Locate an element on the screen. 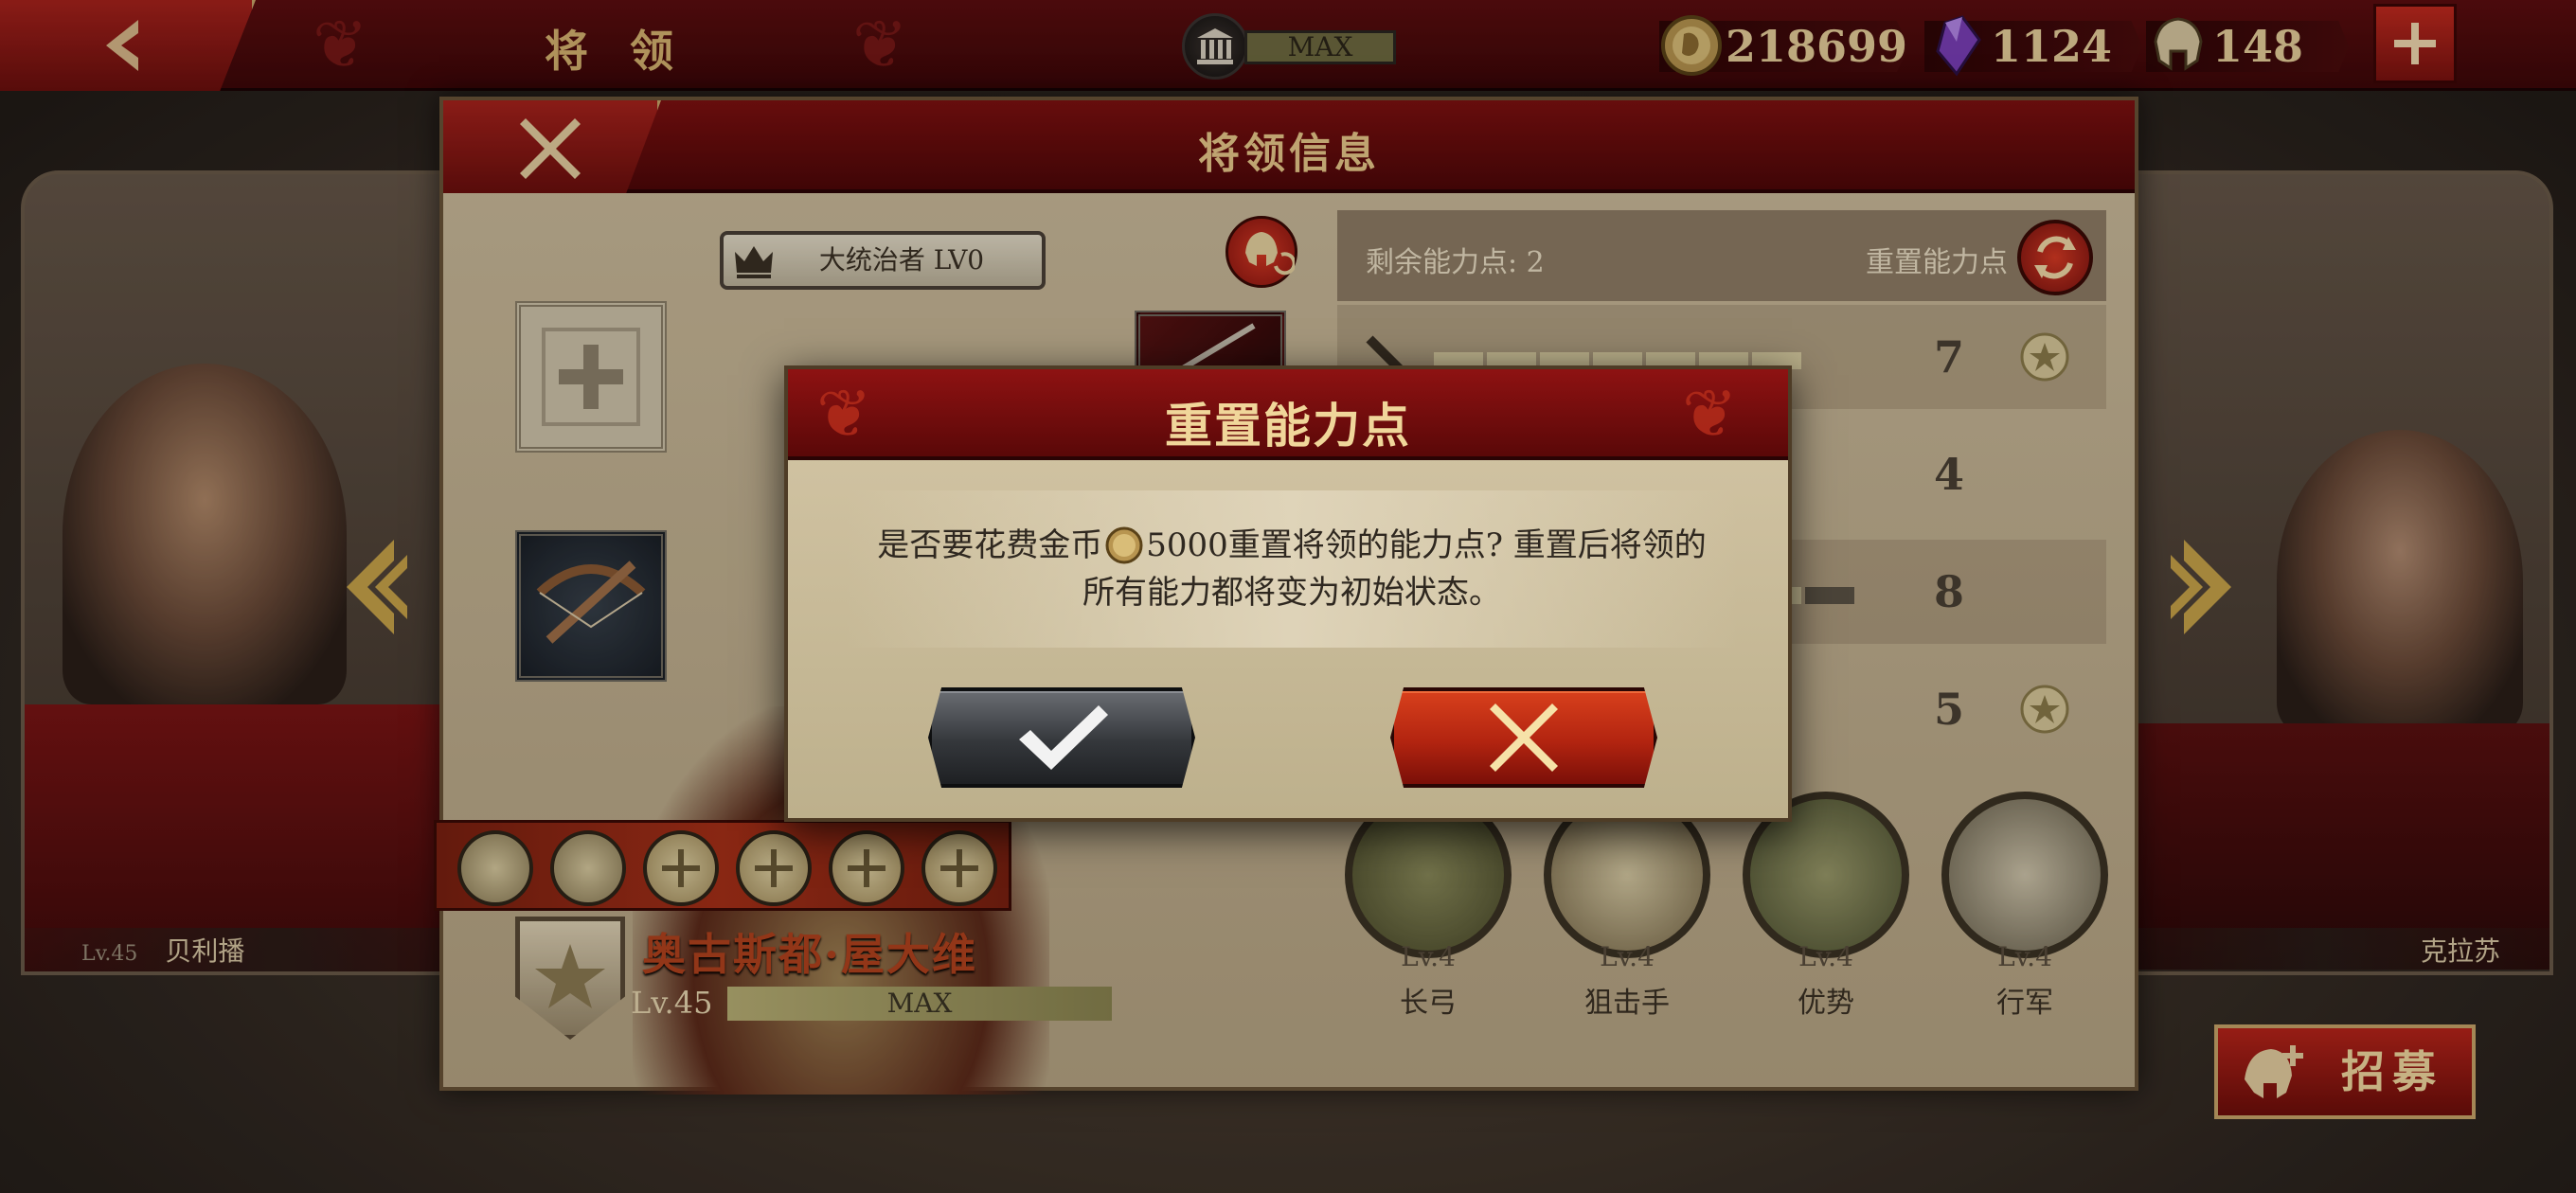  close-icon is located at coordinates (1524, 737).